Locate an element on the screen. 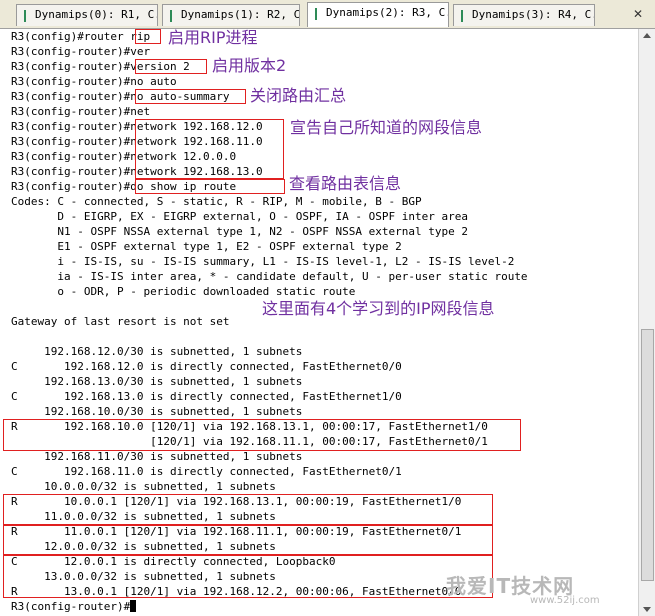 This screenshot has width=655, height=616. annotation-enable-rip: 启用RIP进程 is located at coordinates (213, 37).